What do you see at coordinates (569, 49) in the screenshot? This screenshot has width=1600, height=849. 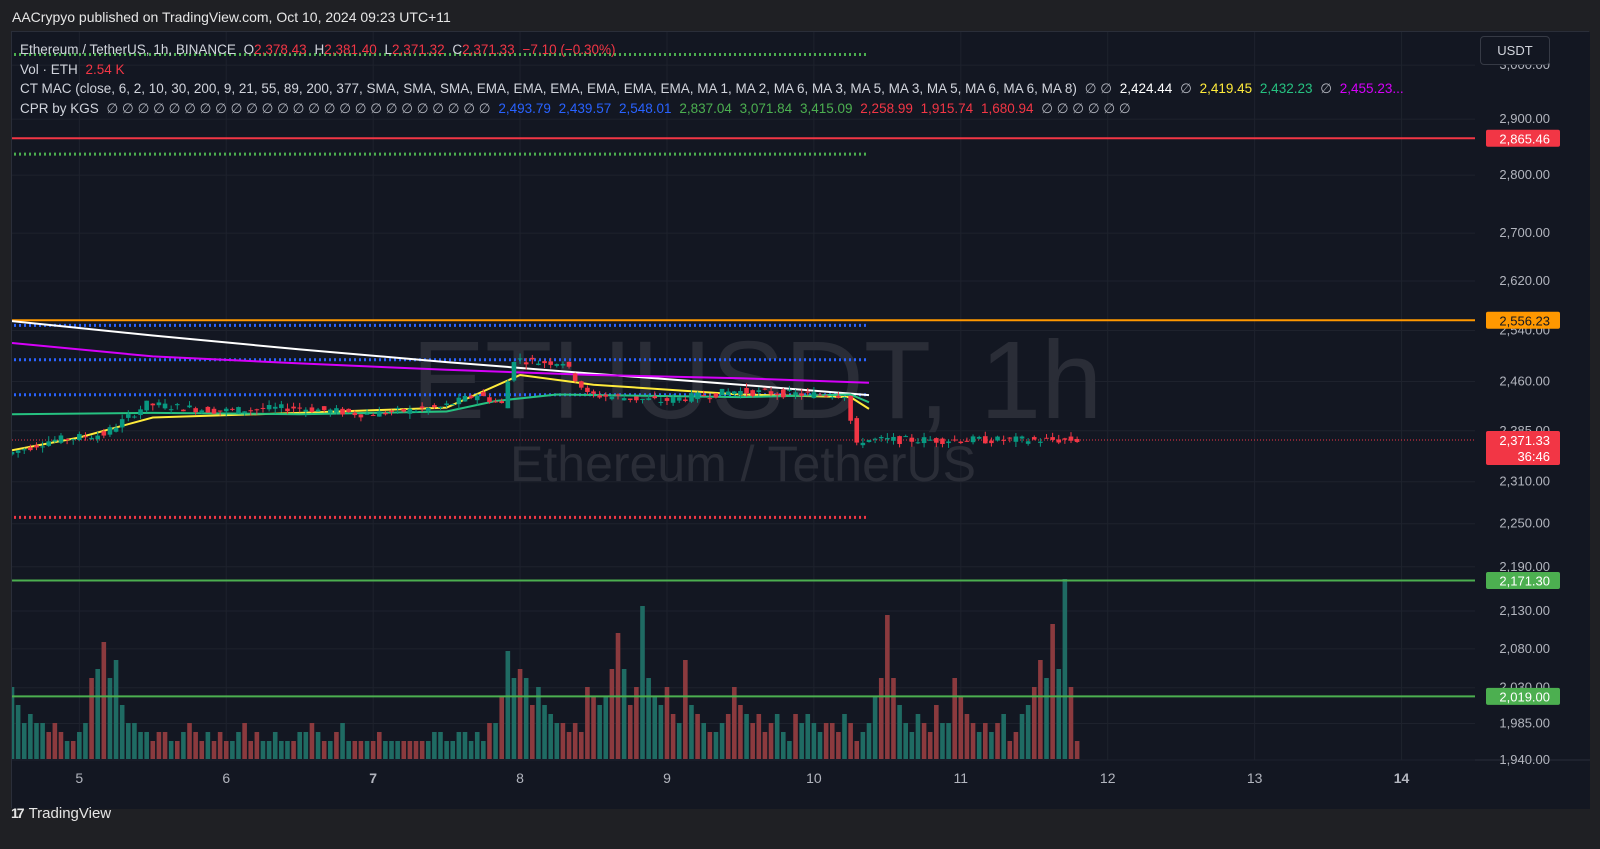 I see `legend-change: −7.10 (−0.30%)` at bounding box center [569, 49].